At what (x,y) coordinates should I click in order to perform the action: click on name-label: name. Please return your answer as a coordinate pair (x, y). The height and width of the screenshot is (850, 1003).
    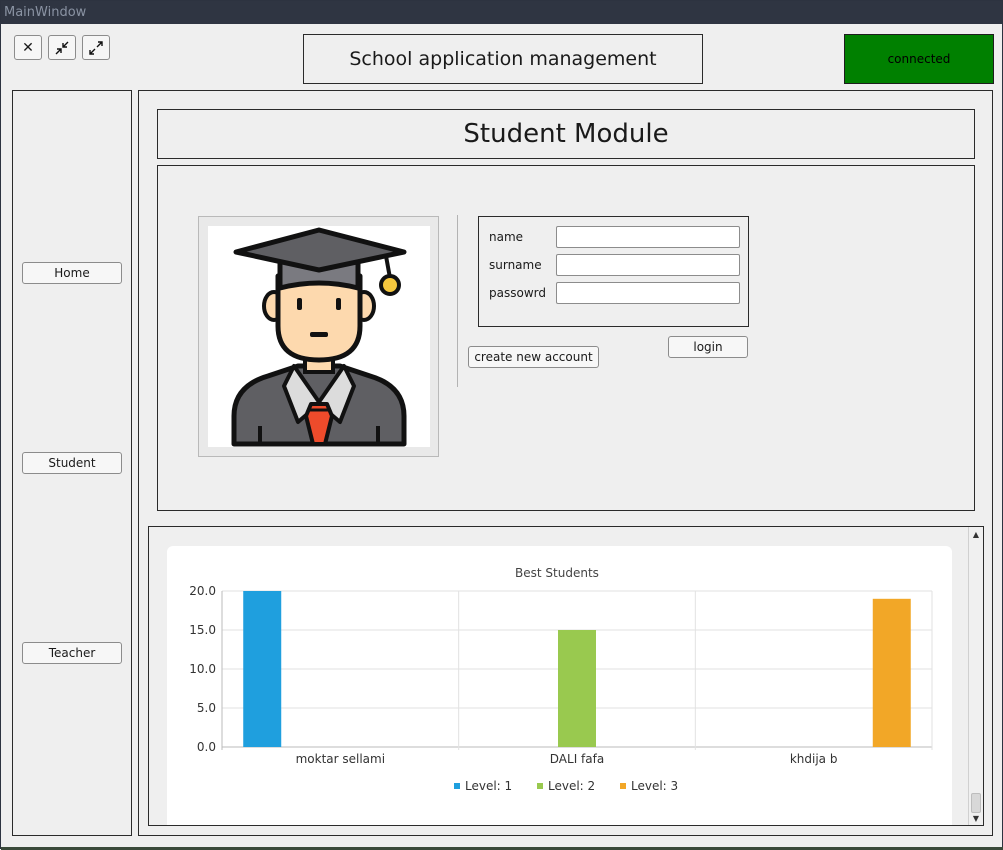
    Looking at the image, I should click on (506, 237).